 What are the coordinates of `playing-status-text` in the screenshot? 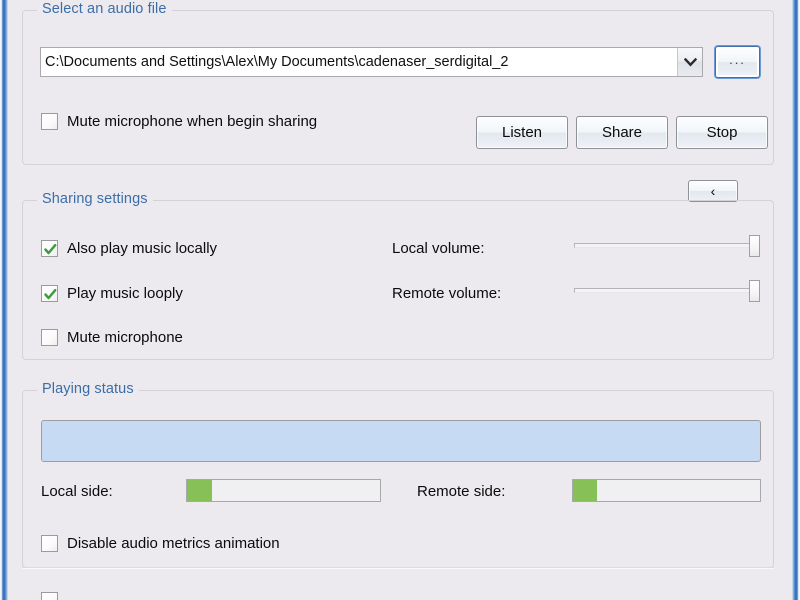 It's located at (401, 431).